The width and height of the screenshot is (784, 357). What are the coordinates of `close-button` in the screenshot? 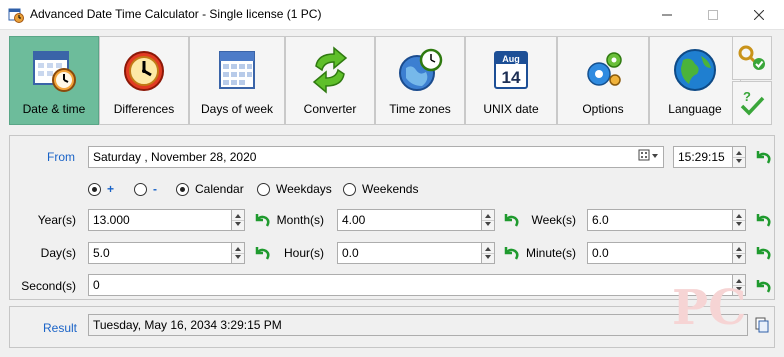 It's located at (759, 15).